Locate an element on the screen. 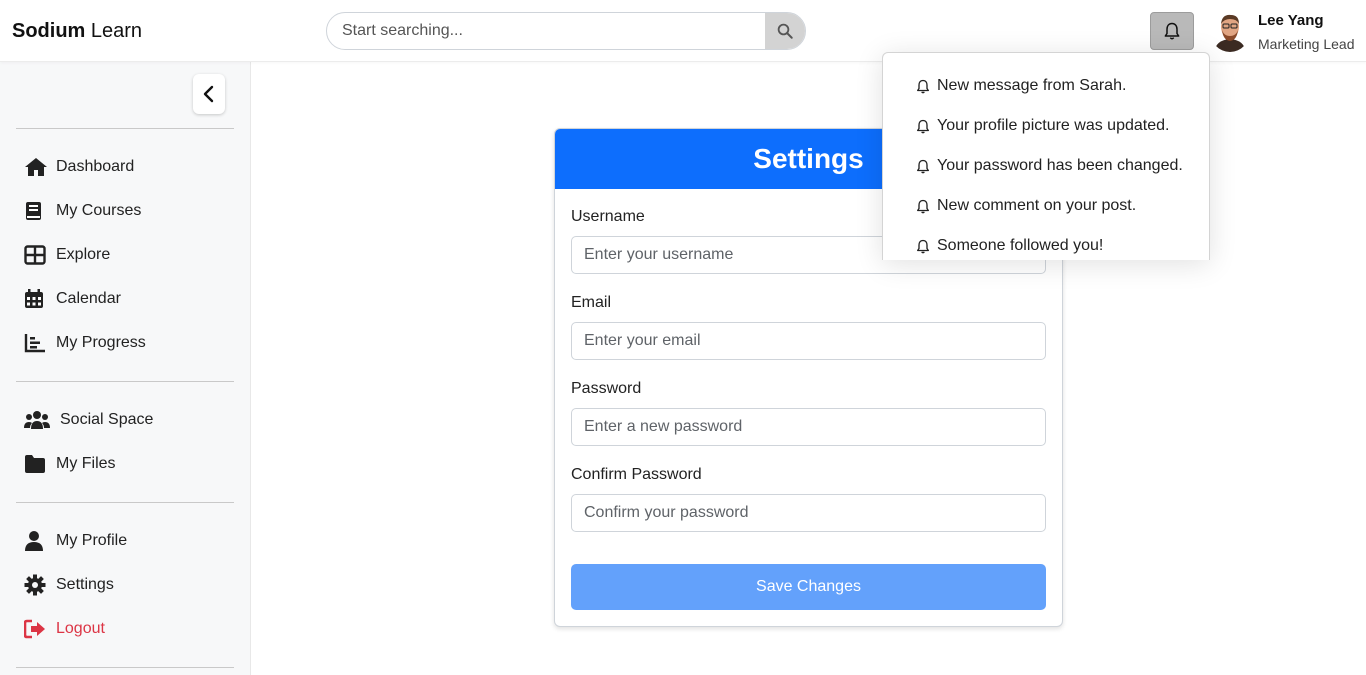 The image size is (1366, 675). sidebar-item-label: Settings is located at coordinates (85, 584).